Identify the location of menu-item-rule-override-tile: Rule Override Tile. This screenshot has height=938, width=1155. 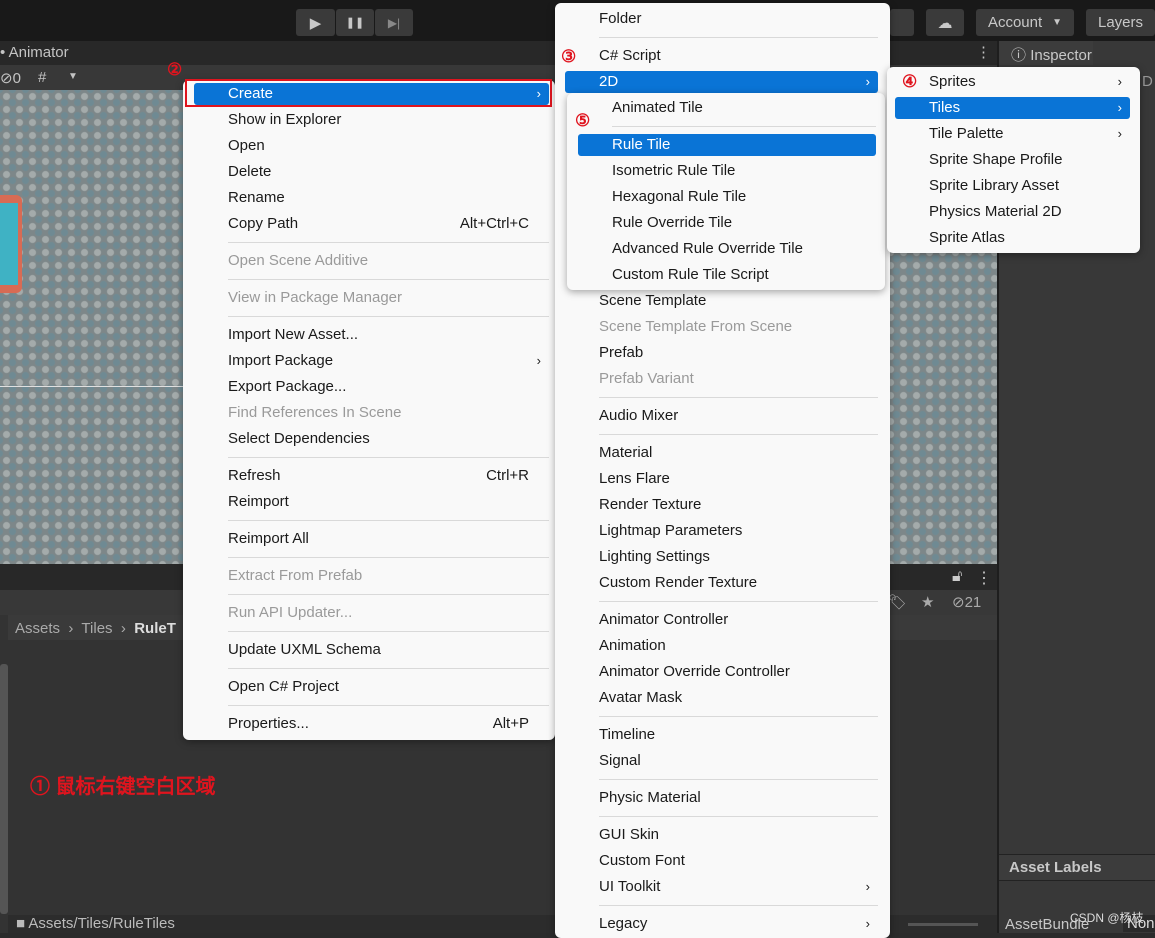
(727, 223).